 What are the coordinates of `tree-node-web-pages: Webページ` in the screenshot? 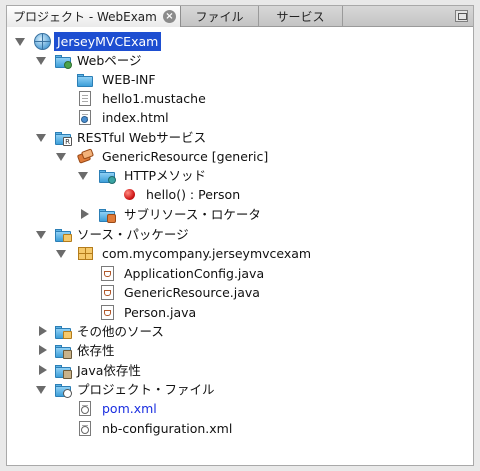 It's located at (237, 60).